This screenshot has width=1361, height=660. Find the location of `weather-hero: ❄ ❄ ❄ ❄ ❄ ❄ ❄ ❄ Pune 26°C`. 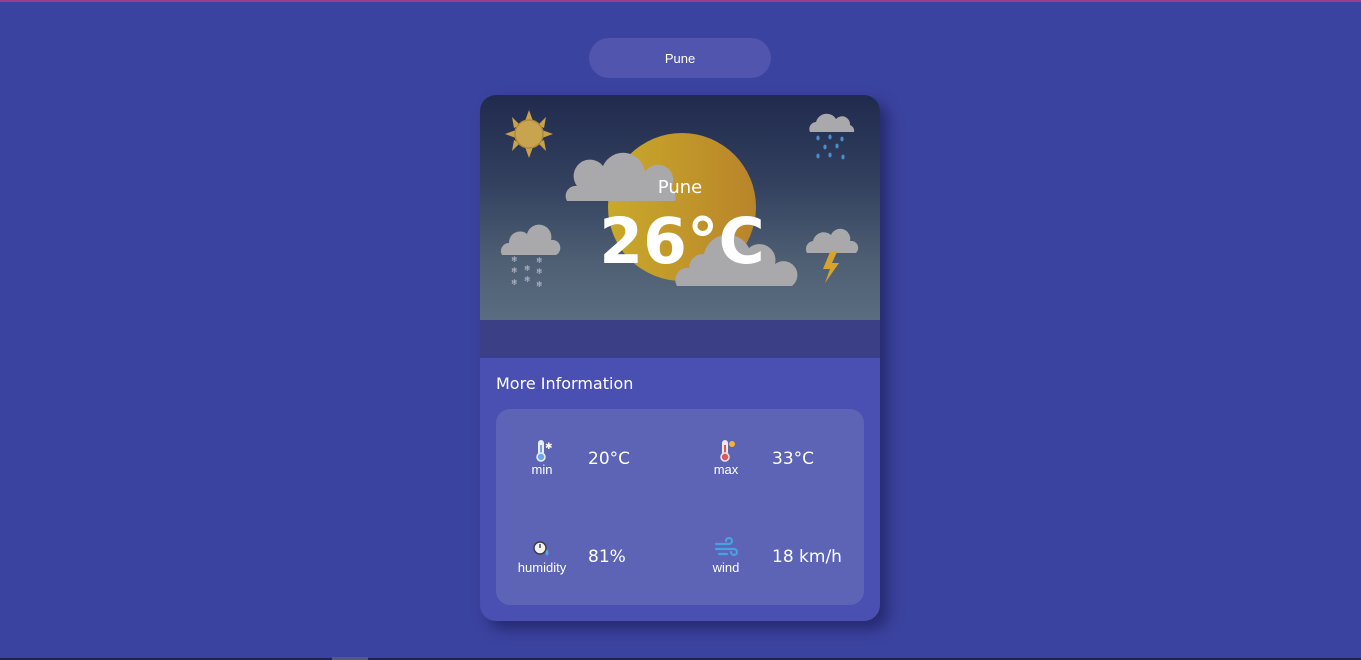

weather-hero: ❄ ❄ ❄ ❄ ❄ ❄ ❄ ❄ Pune 26°C is located at coordinates (680, 207).